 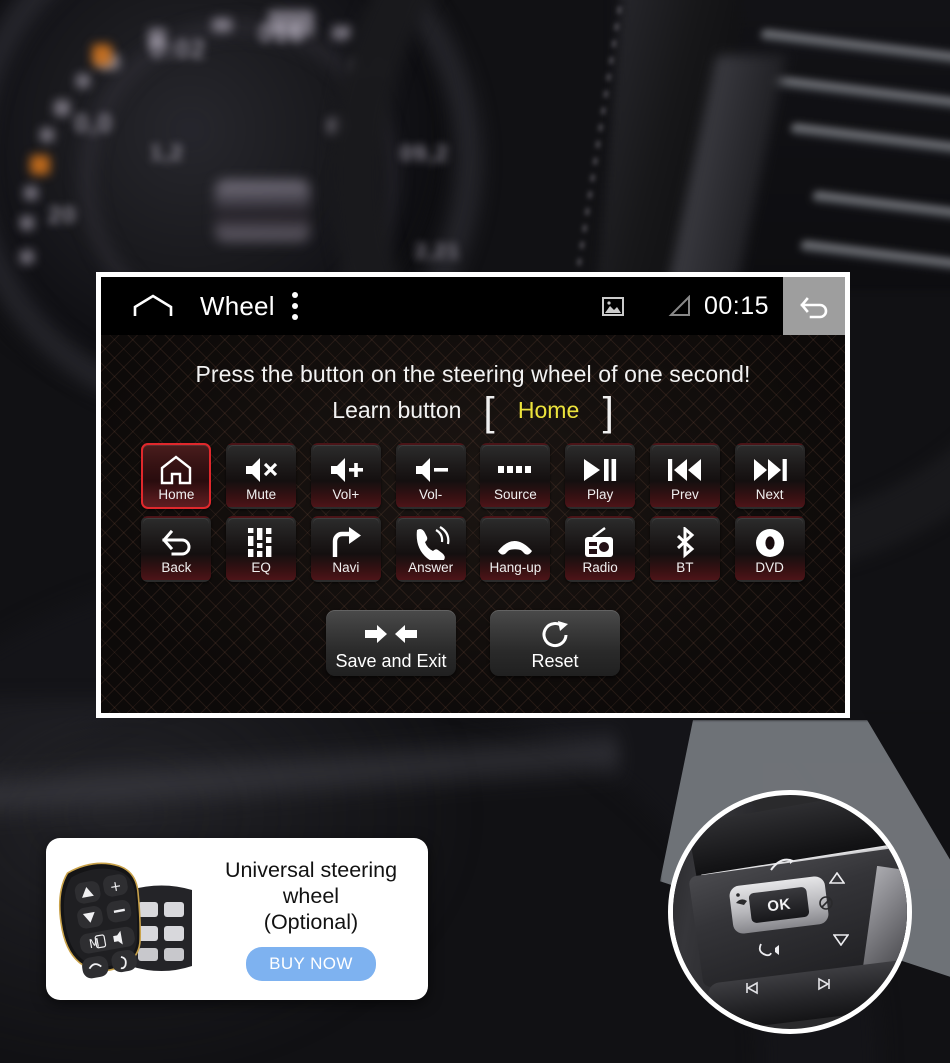 What do you see at coordinates (430, 494) in the screenshot?
I see `key-label: Vol-` at bounding box center [430, 494].